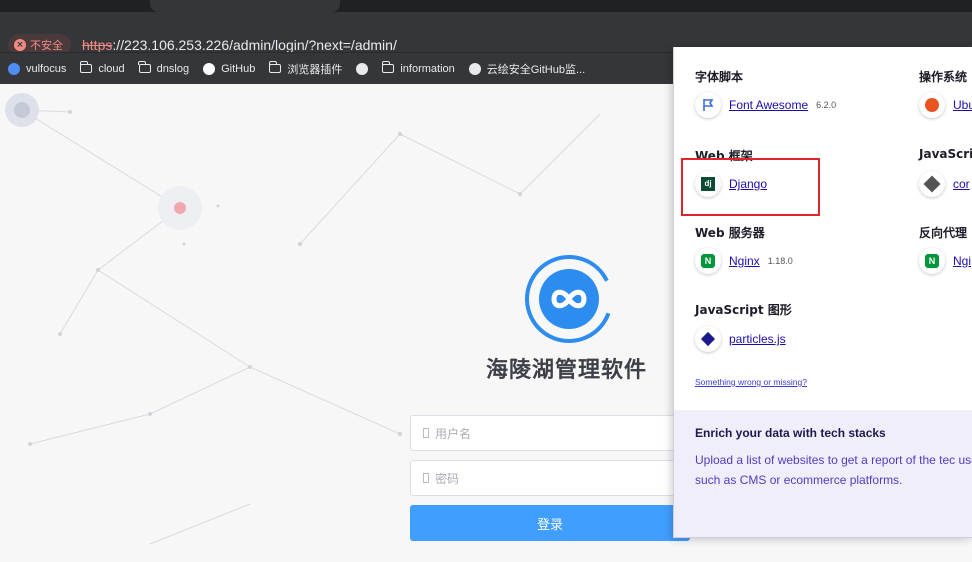 This screenshot has width=972, height=562. What do you see at coordinates (932, 105) in the screenshot?
I see `ubuntu-icon` at bounding box center [932, 105].